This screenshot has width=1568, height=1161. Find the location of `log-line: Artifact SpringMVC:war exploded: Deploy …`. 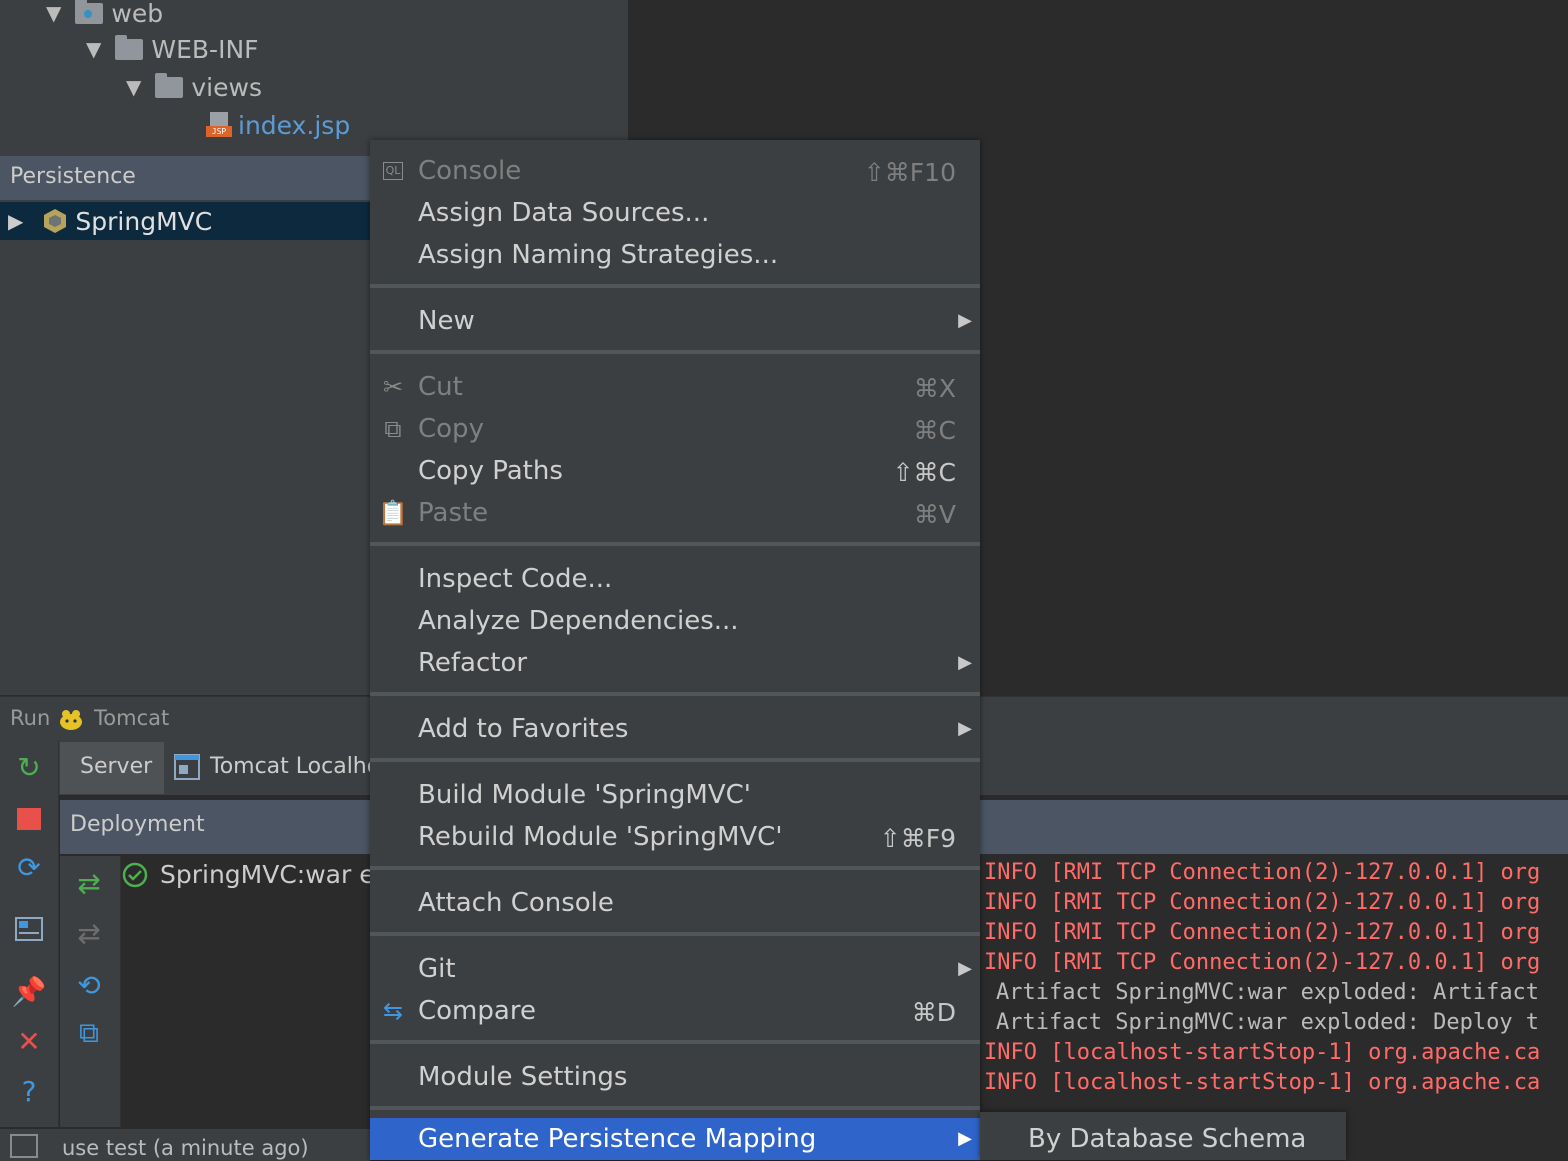

log-line: Artifact SpringMVC:war exploded: Deploy … is located at coordinates (1268, 1022).